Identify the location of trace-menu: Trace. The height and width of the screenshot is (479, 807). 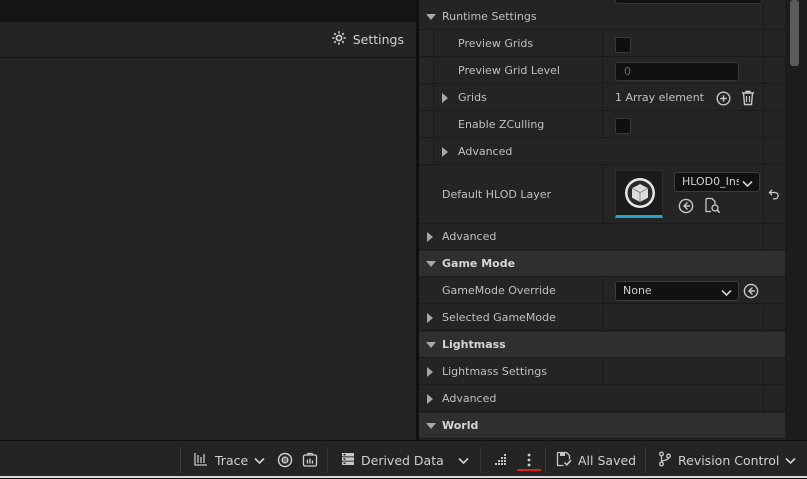
(229, 460).